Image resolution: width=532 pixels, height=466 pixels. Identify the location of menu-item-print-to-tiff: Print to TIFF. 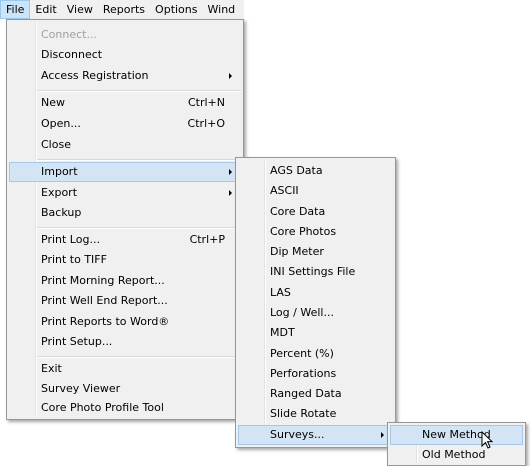
(125, 260).